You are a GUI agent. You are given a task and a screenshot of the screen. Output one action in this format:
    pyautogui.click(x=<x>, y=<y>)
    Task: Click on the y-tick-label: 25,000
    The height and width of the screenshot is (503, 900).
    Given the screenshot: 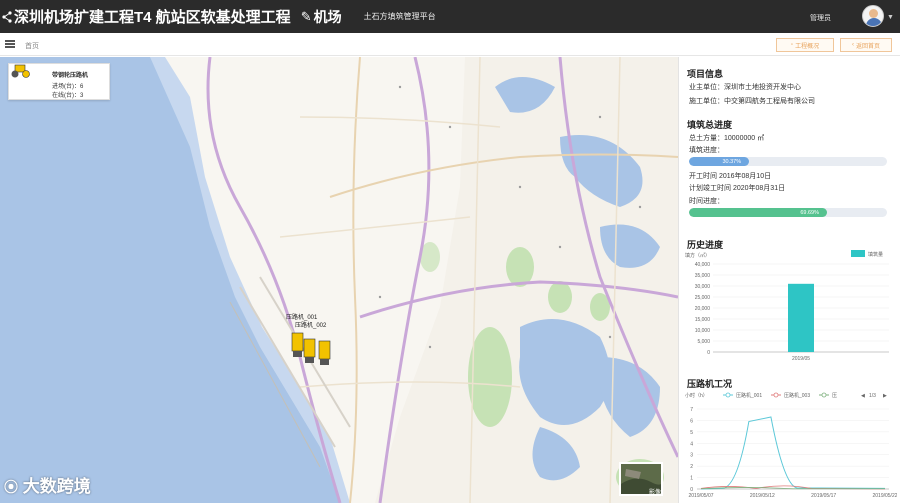 What is the action you would take?
    pyautogui.click(x=703, y=298)
    